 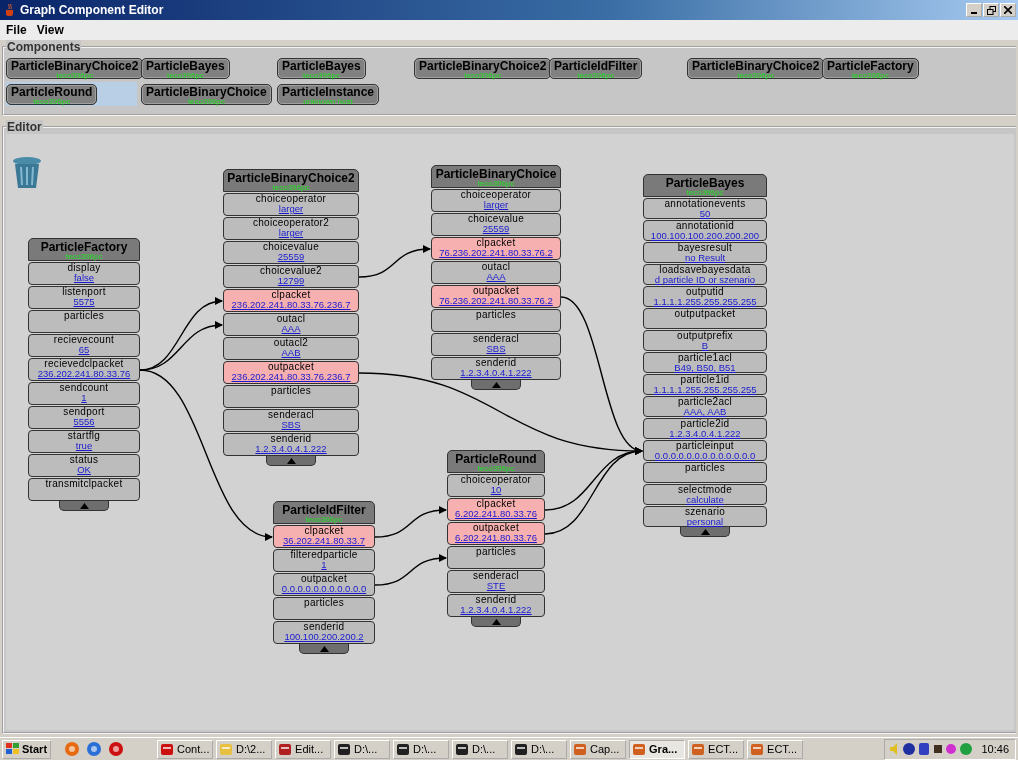 I want to click on property-row: outpacket 236.202.241.80.33.76.236.7, so click(x=291, y=372).